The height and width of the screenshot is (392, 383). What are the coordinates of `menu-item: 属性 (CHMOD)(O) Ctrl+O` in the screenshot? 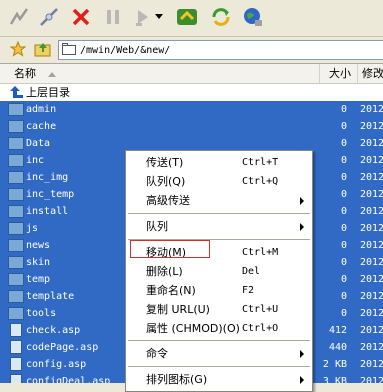 It's located at (219, 328).